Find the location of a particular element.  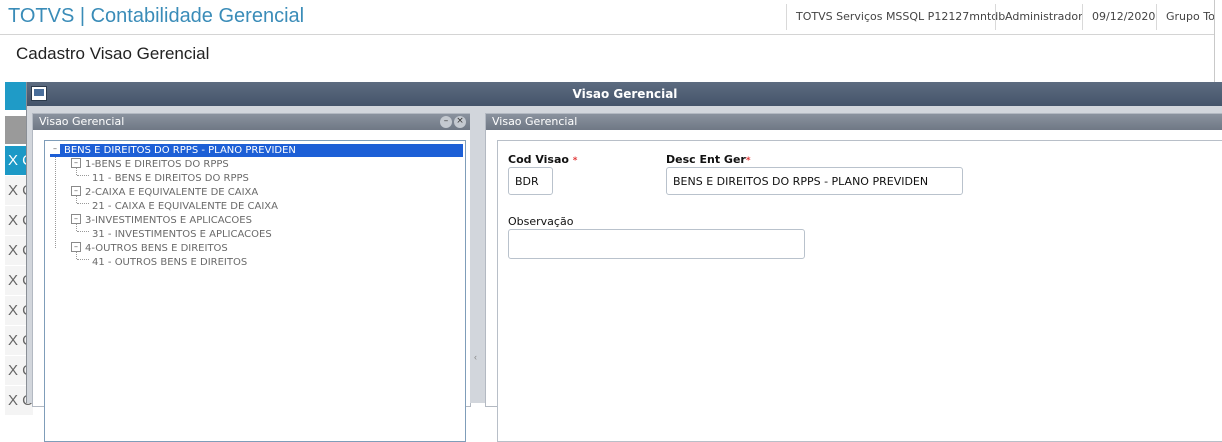

tree-leaf-item: 21 - CAIXA E EQUIVALENTE DE CAIXA is located at coordinates (185, 206).